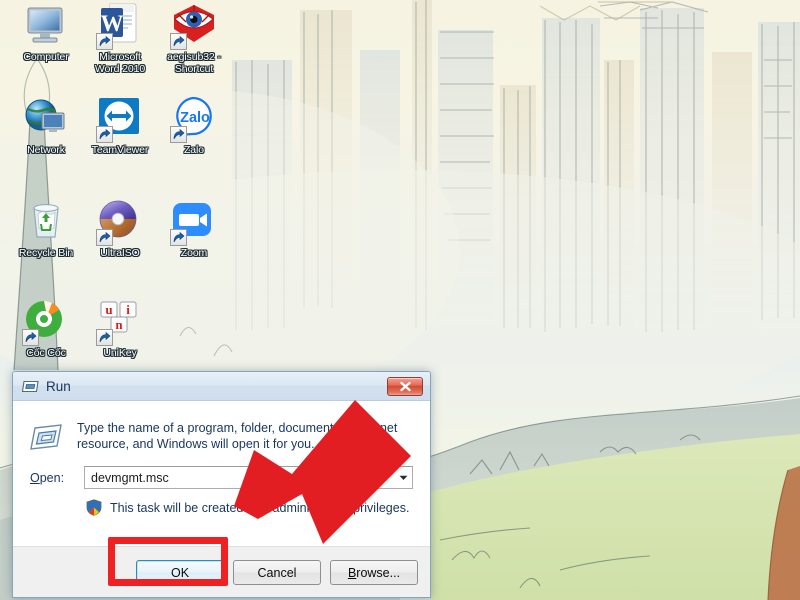 This screenshot has width=800, height=600. Describe the element at coordinates (120, 26) in the screenshot. I see `word-icon: W` at that location.